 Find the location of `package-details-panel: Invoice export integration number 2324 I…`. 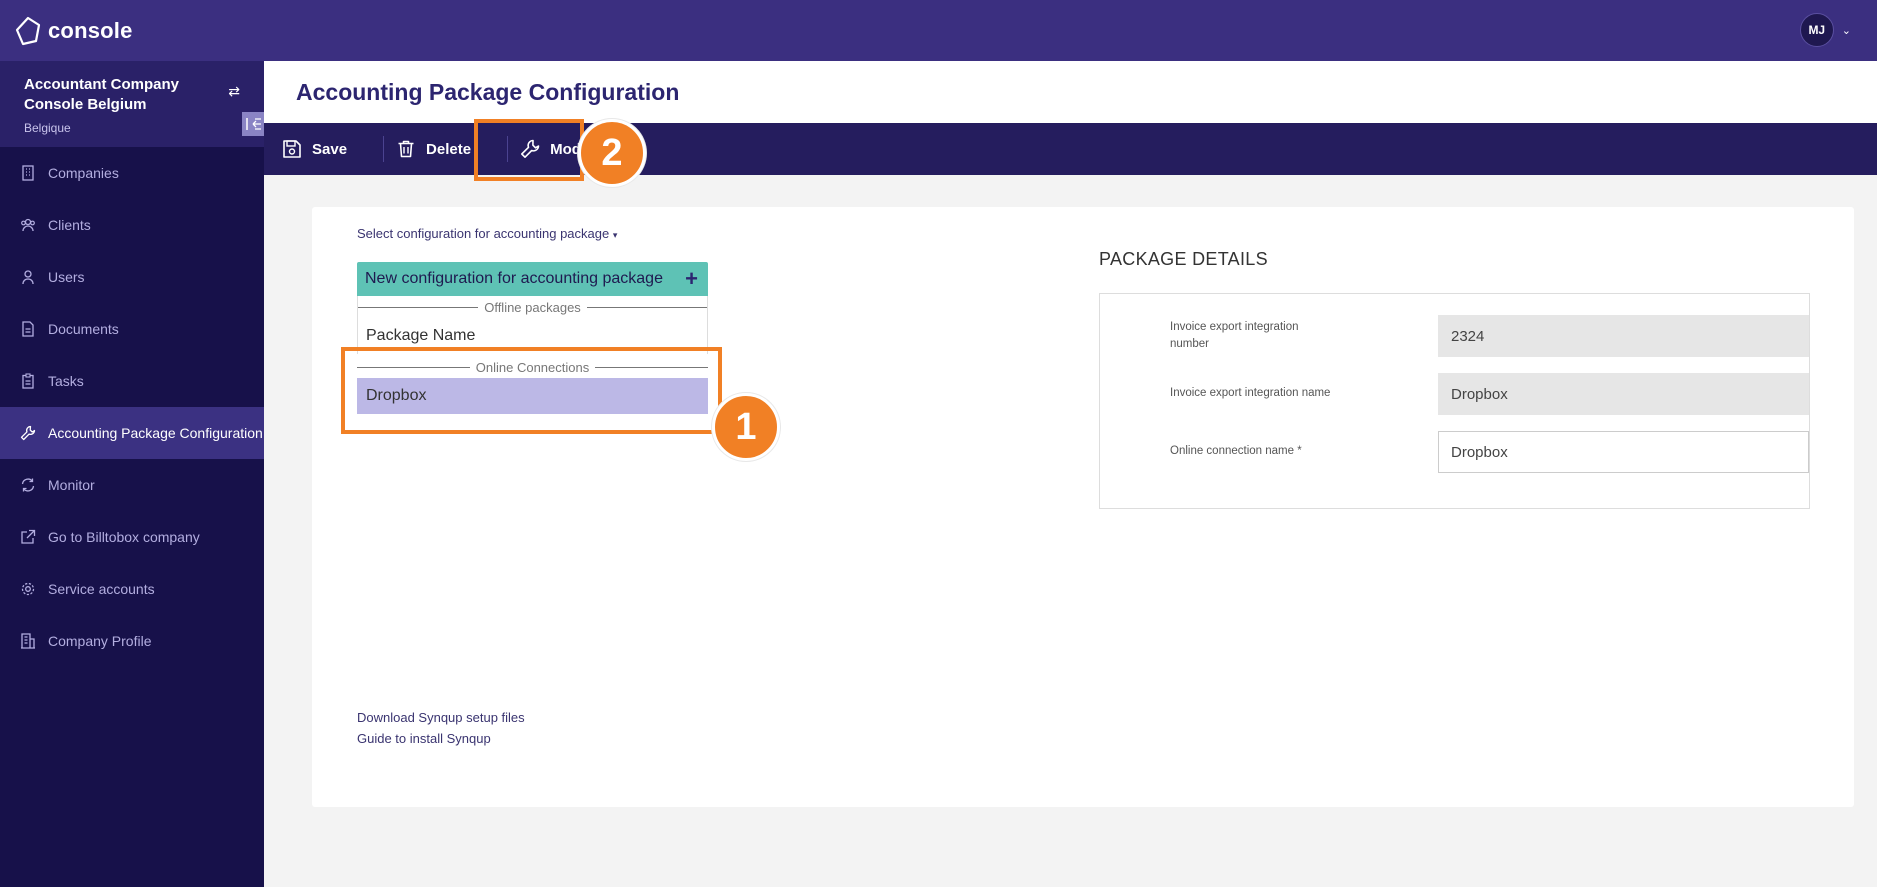

package-details-panel: Invoice export integration number 2324 I… is located at coordinates (1454, 401).